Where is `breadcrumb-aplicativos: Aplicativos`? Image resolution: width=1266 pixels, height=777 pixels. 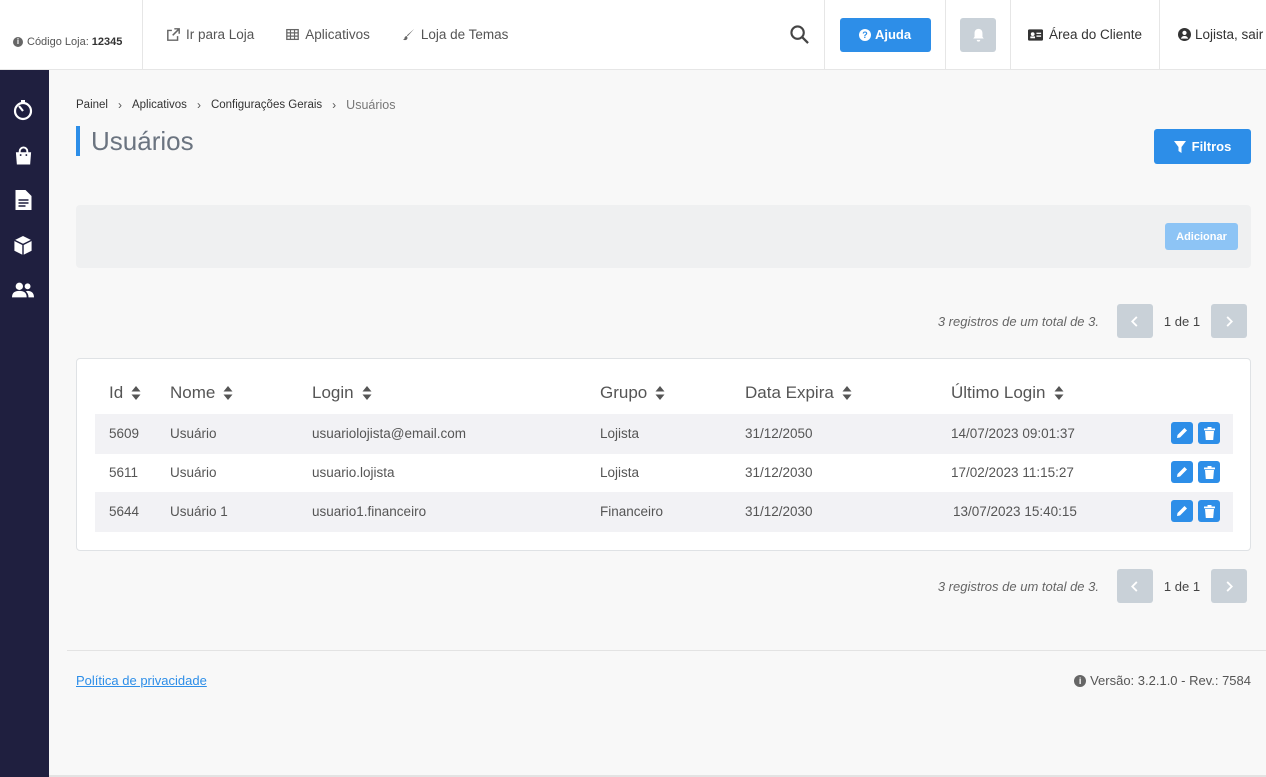
breadcrumb-aplicativos: Aplicativos is located at coordinates (159, 105).